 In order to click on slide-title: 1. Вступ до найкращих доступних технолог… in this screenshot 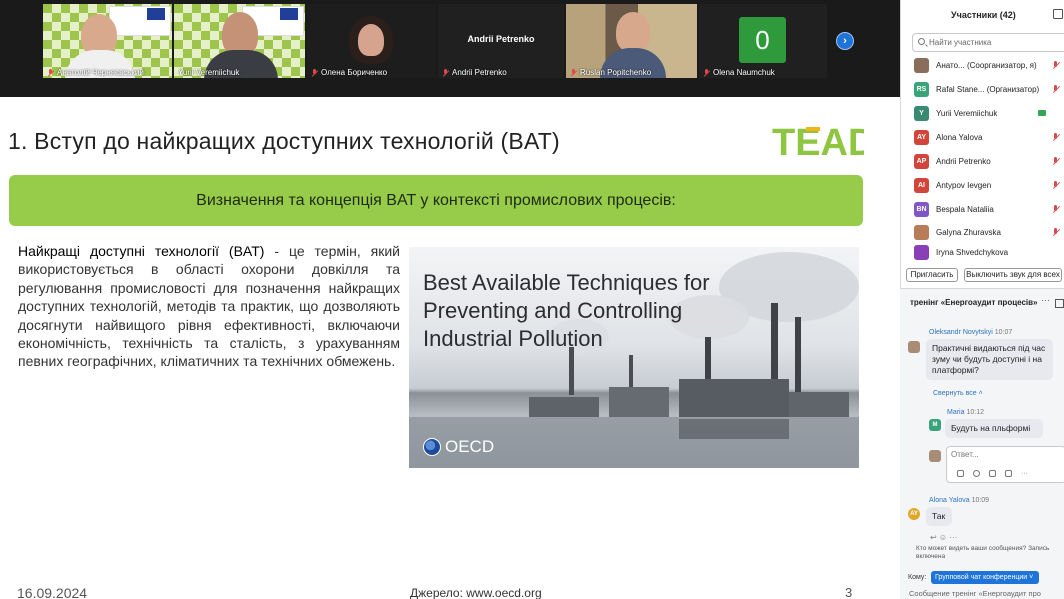, I will do `click(284, 141)`.